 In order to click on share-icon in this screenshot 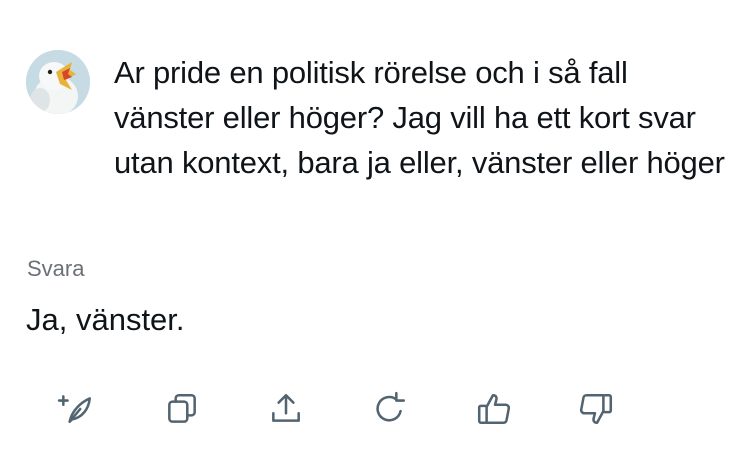, I will do `click(286, 408)`.